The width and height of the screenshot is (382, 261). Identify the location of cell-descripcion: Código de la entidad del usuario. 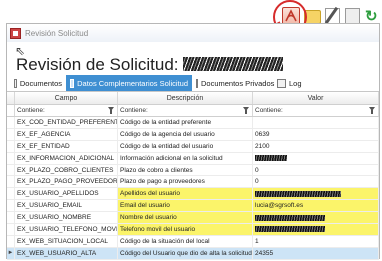
(185, 146).